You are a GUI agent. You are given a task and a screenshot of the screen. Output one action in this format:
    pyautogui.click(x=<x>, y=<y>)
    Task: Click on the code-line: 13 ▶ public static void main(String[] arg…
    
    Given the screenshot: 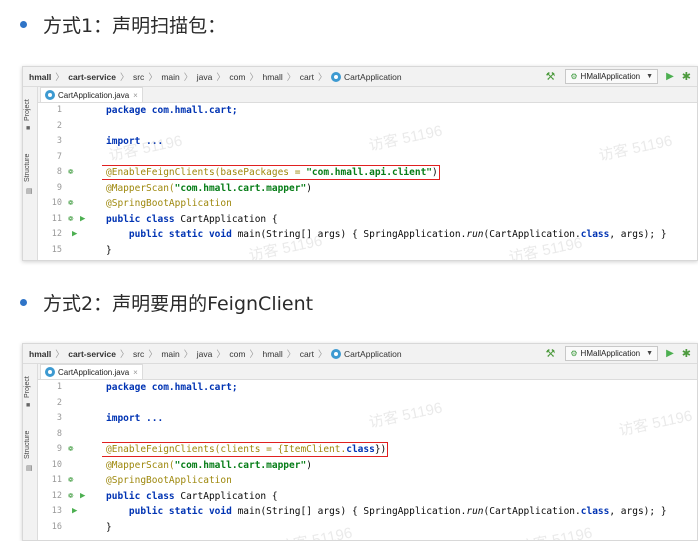 What is the action you would take?
    pyautogui.click(x=367, y=512)
    